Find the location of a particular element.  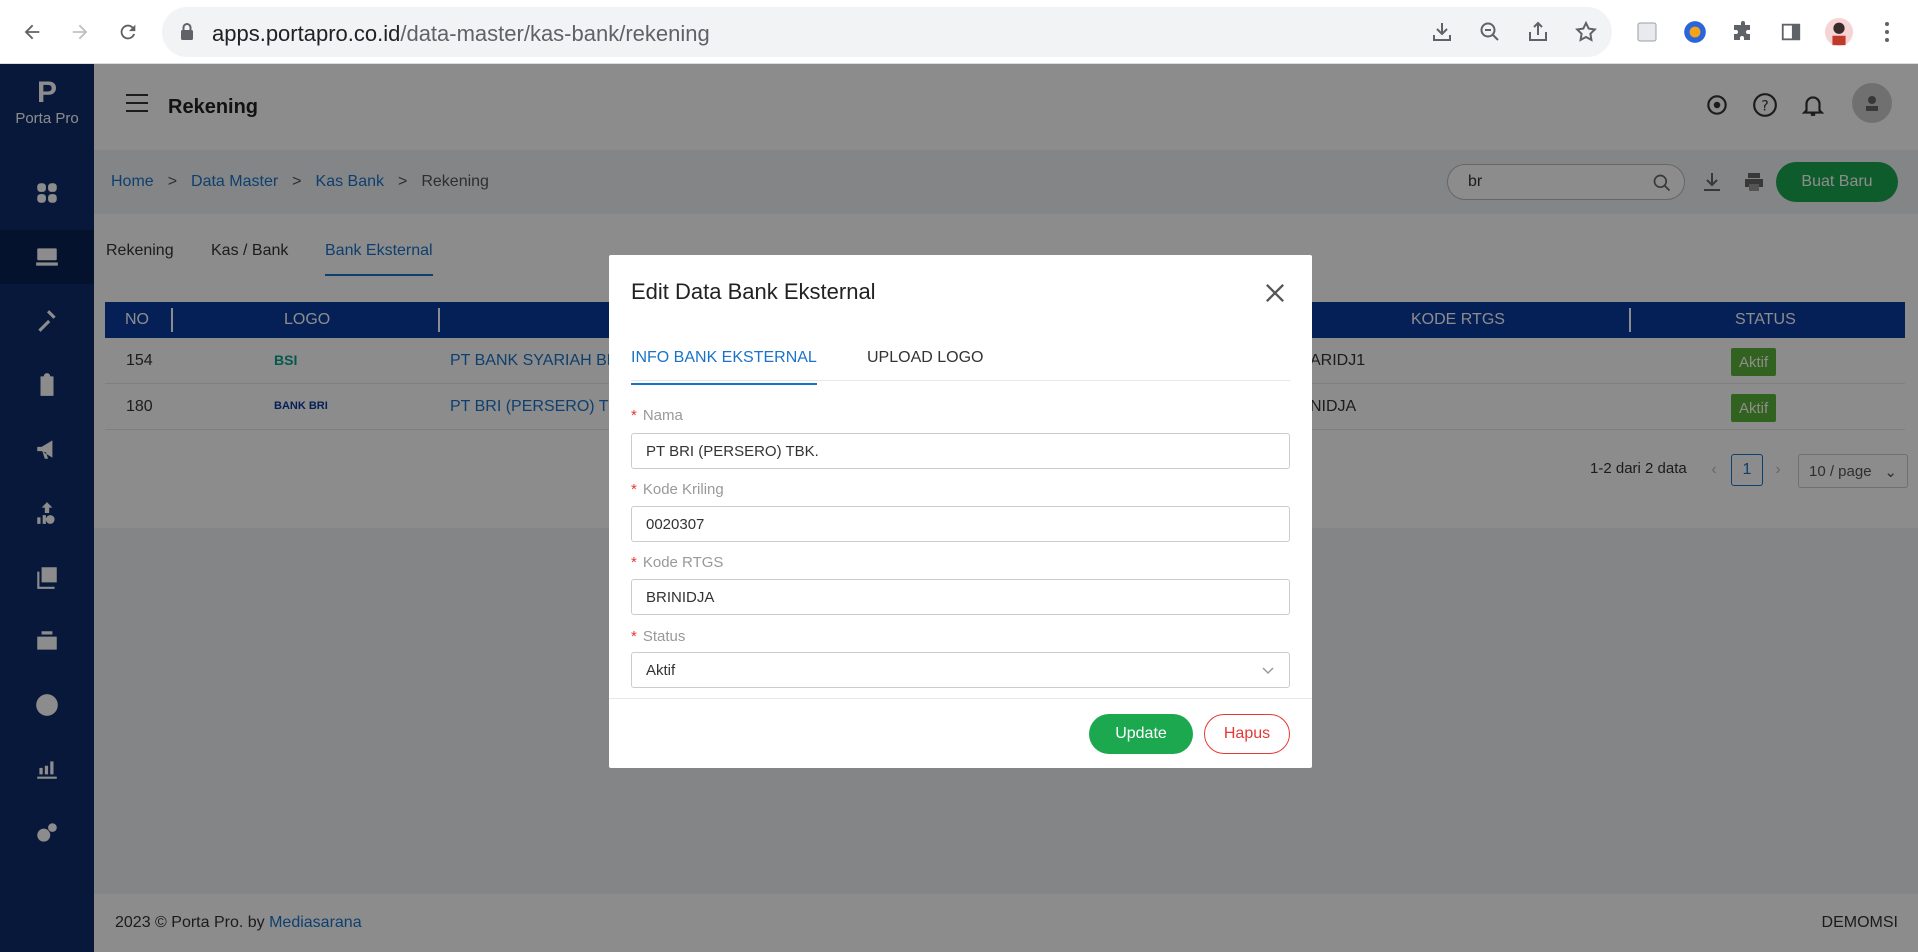

lock-icon is located at coordinates (187, 31).